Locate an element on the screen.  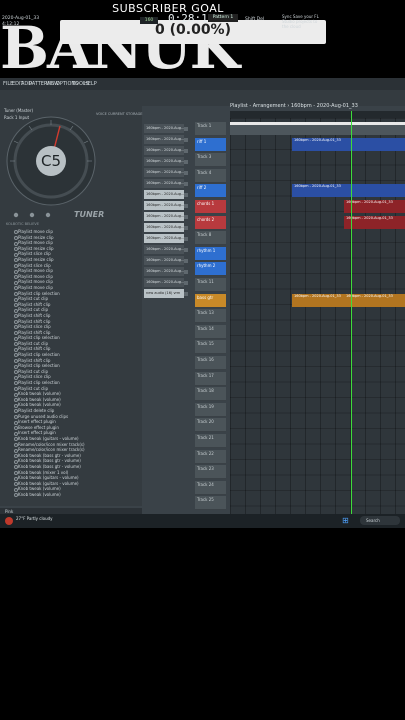
windows-start-icon: ⊞ is located at coordinates (346, 521).